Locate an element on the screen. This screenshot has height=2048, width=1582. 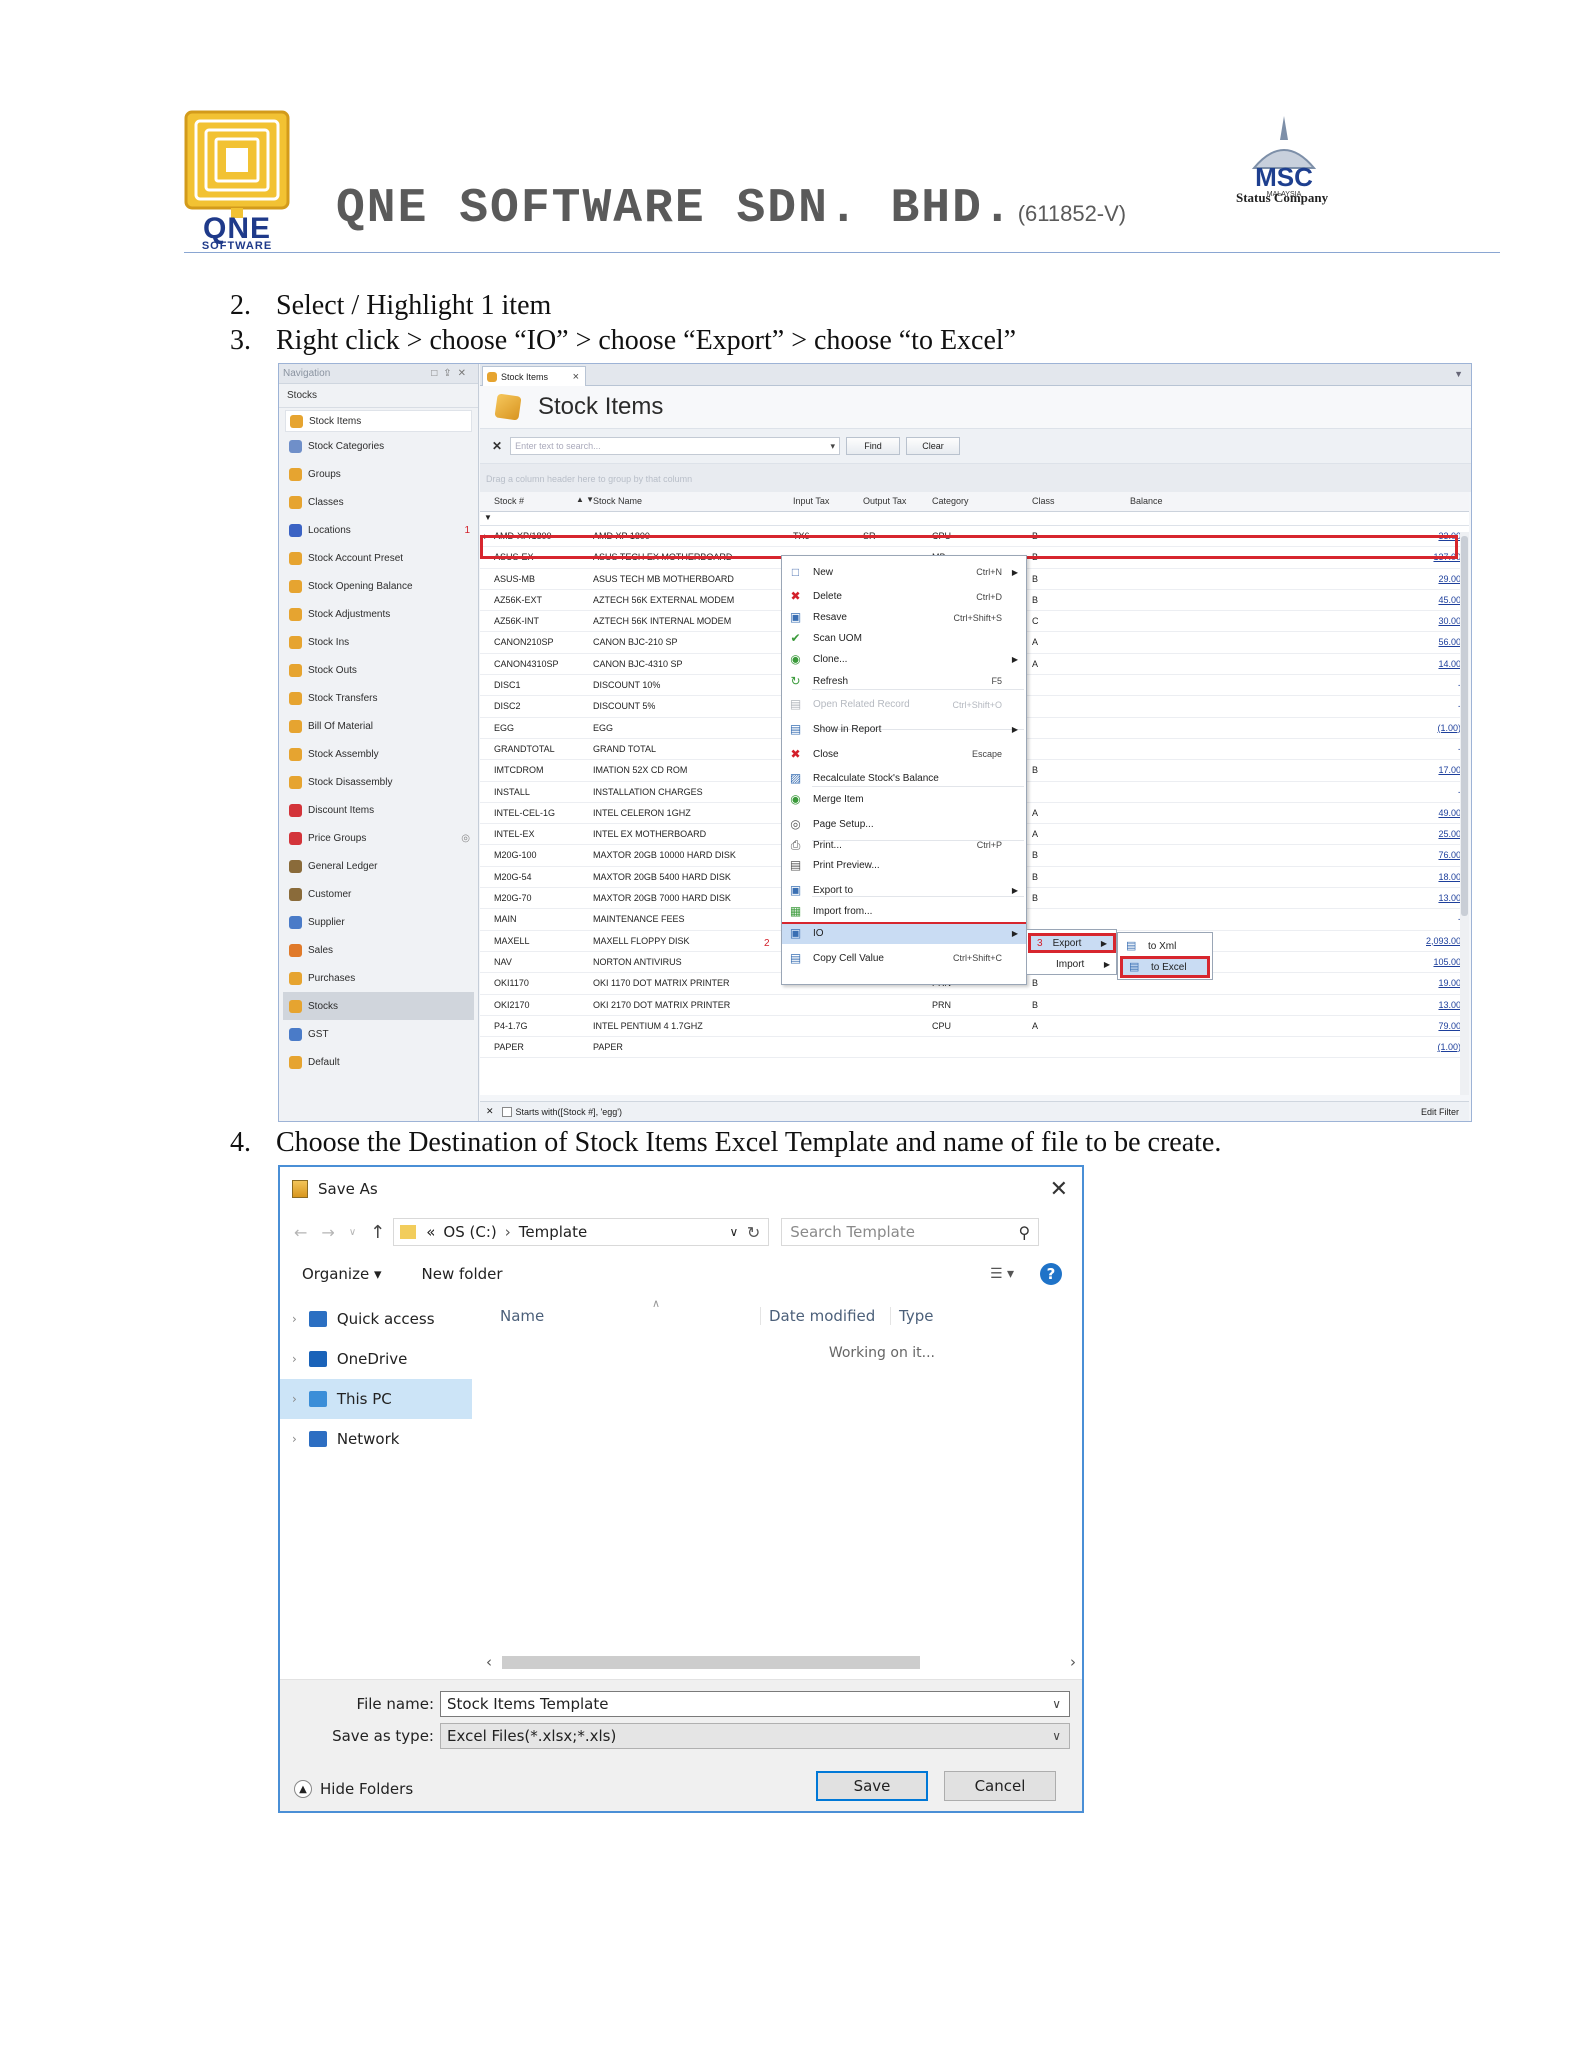
nav-item-bill-of-material: Bill Of Material is located at coordinates (378, 726).